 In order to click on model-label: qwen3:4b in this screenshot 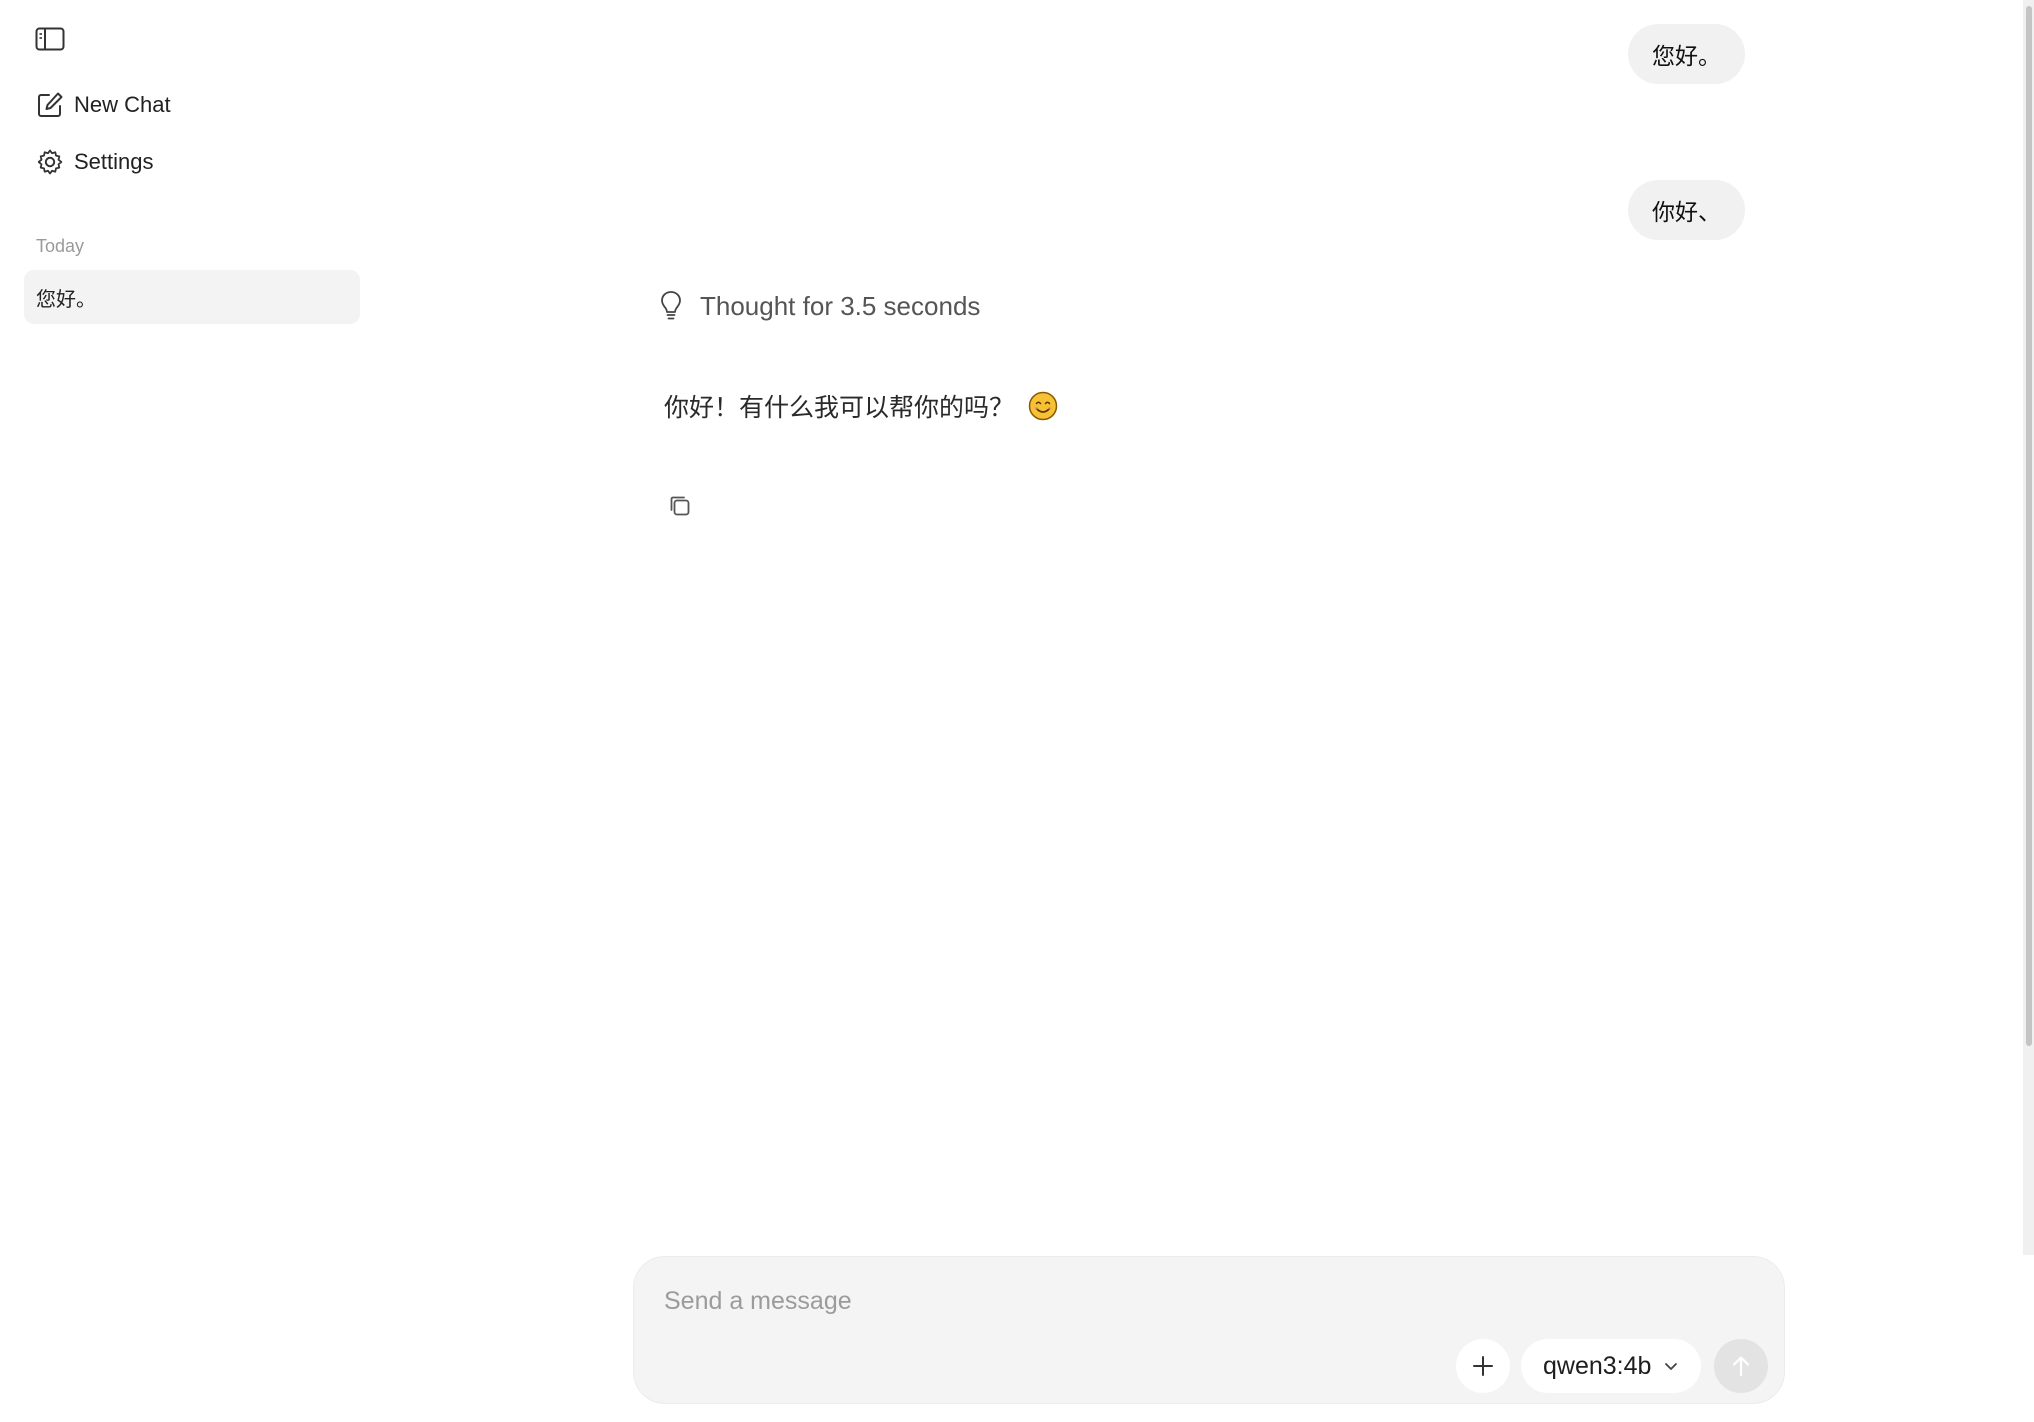, I will do `click(1597, 1365)`.